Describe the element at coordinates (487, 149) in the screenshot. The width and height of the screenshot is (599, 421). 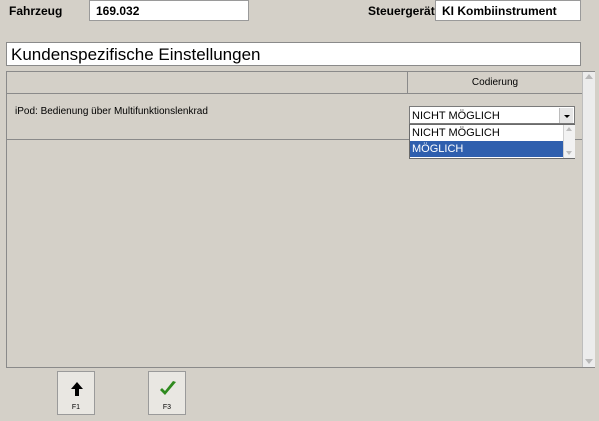
I see `dropdown-option-moeglich: MÖGLICH` at that location.